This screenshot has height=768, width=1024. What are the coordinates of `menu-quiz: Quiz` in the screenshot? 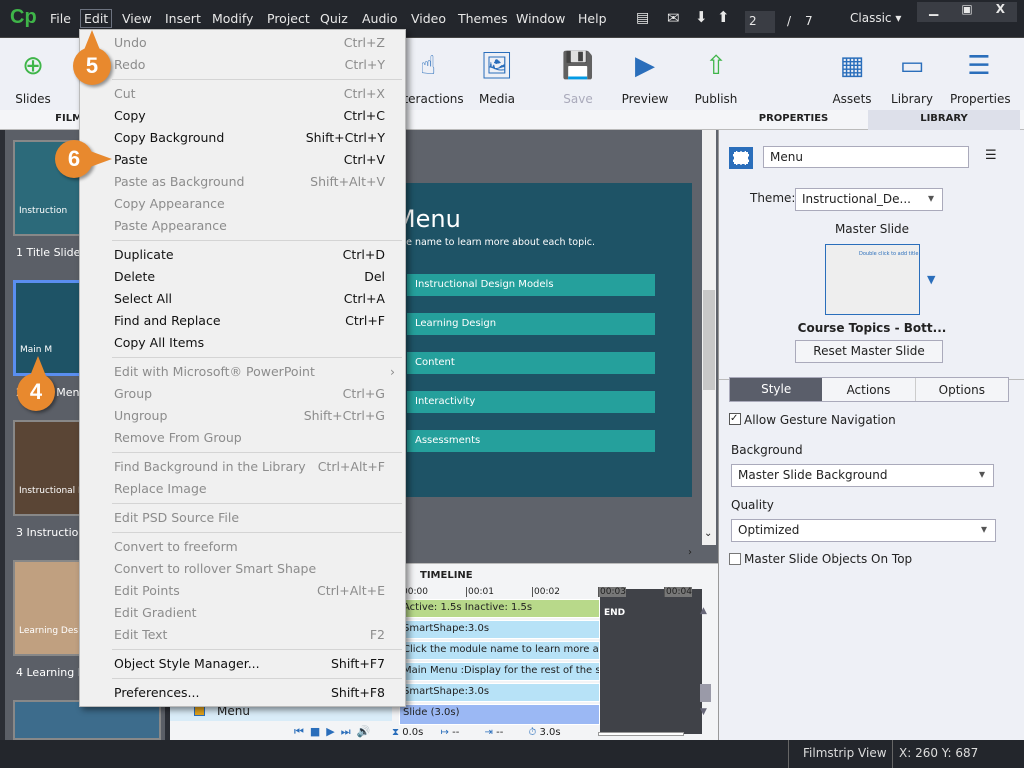 It's located at (334, 18).